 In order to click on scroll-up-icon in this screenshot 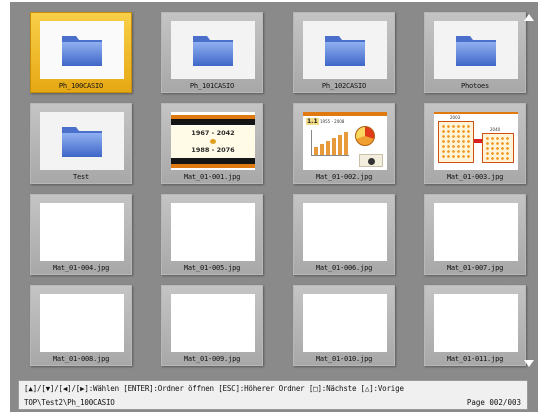, I will do `click(529, 17)`.